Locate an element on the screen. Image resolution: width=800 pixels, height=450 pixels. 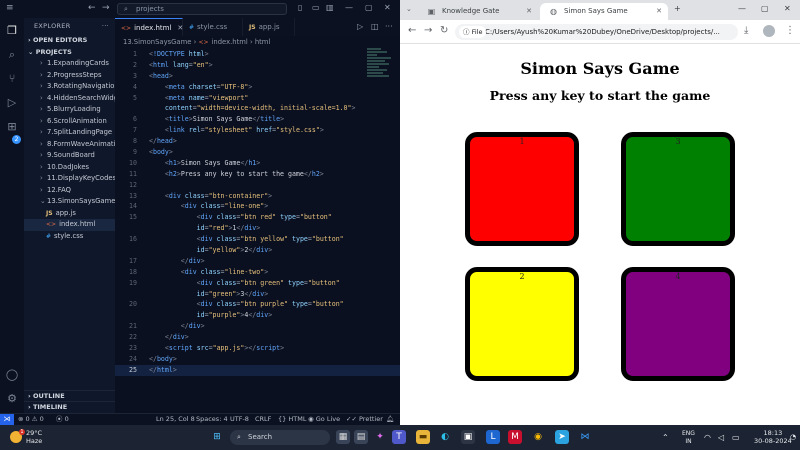
tab-index-html: <> index.html ✕ is located at coordinates (149, 27).